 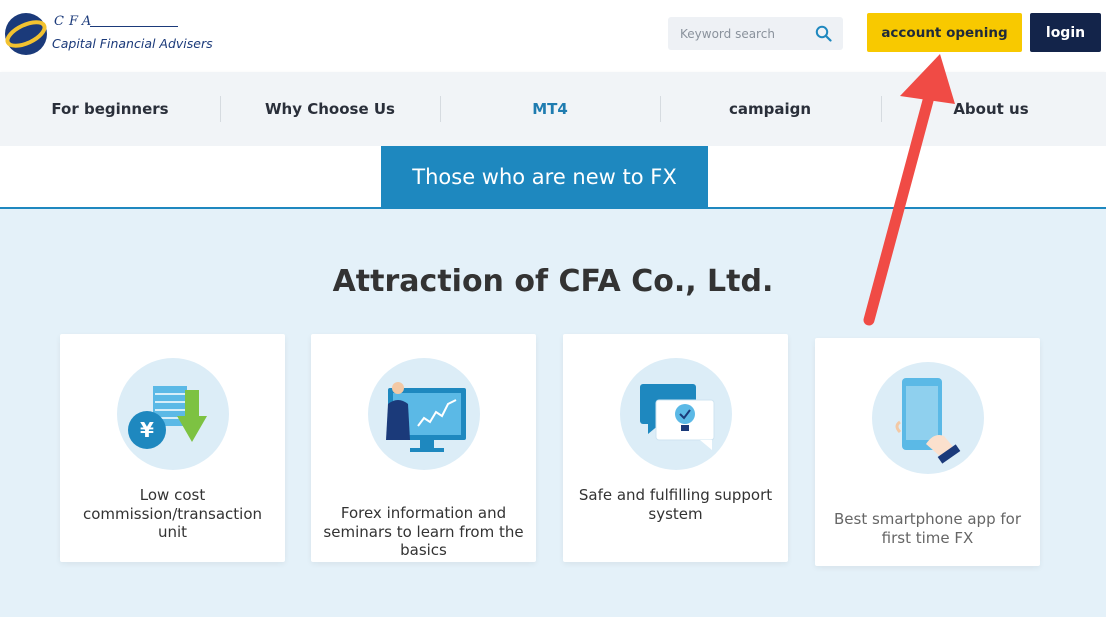 I want to click on feature-card-low-cost: ¥ Low cost commission/transaction unit, so click(x=172, y=448).